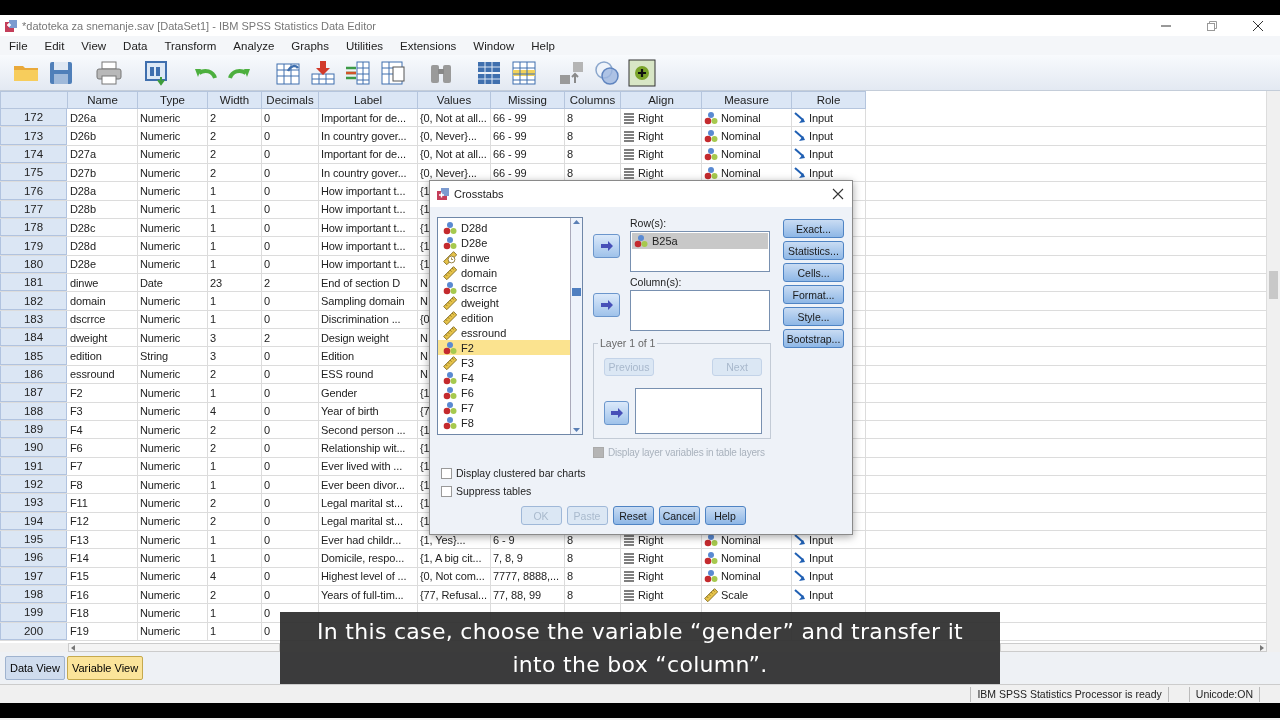 Image resolution: width=1280 pixels, height=720 pixels. I want to click on dialog-button: Reset, so click(633, 515).